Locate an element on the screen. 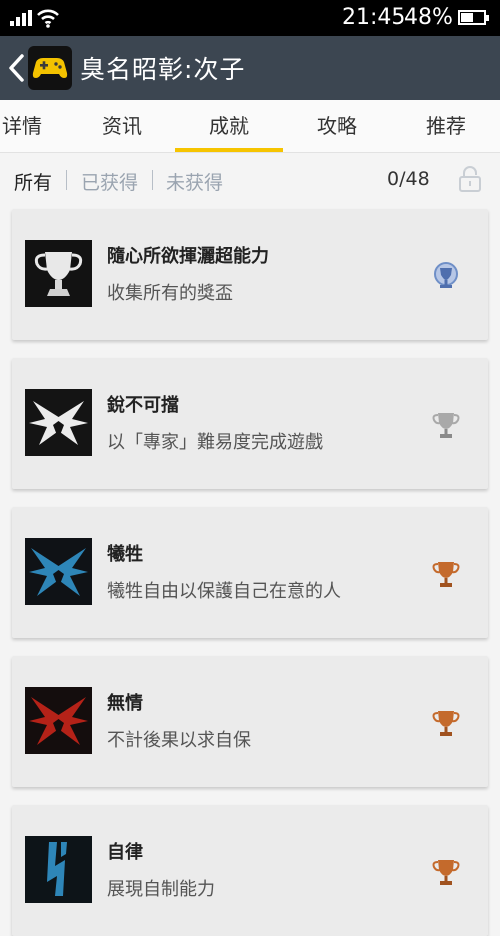 The image size is (500, 936). tab-label: 资讯 is located at coordinates (122, 126).